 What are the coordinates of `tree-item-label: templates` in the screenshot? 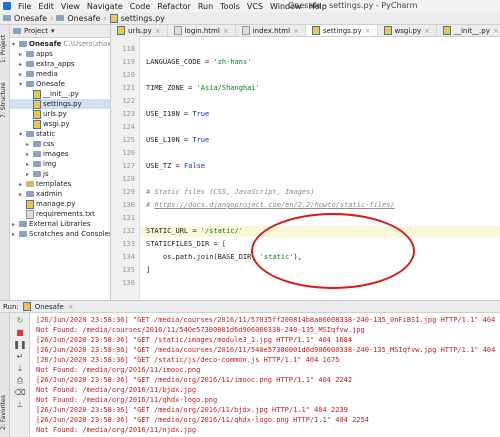 It's located at (54, 184).